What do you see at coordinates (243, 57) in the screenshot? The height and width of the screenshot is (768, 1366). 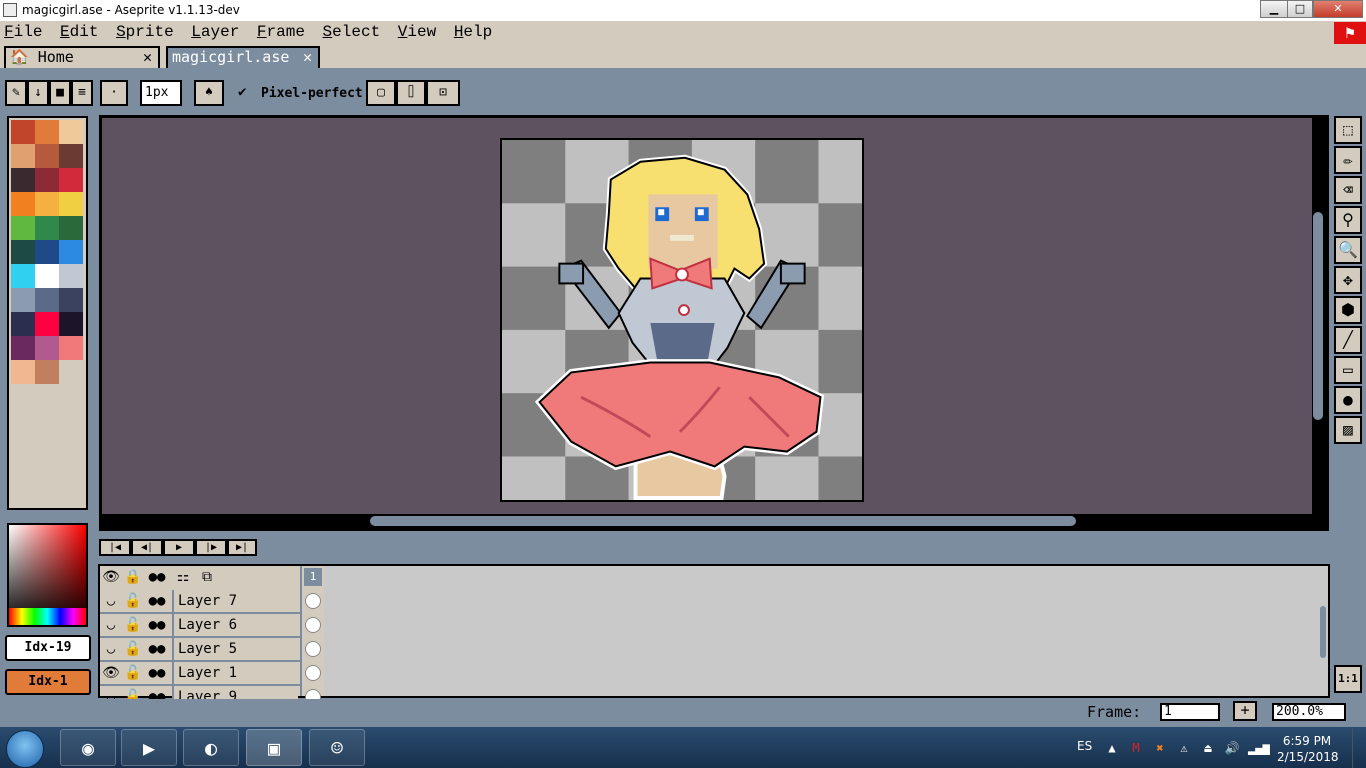 I see `tab-magicgirl: magicgirl.ase ✕` at bounding box center [243, 57].